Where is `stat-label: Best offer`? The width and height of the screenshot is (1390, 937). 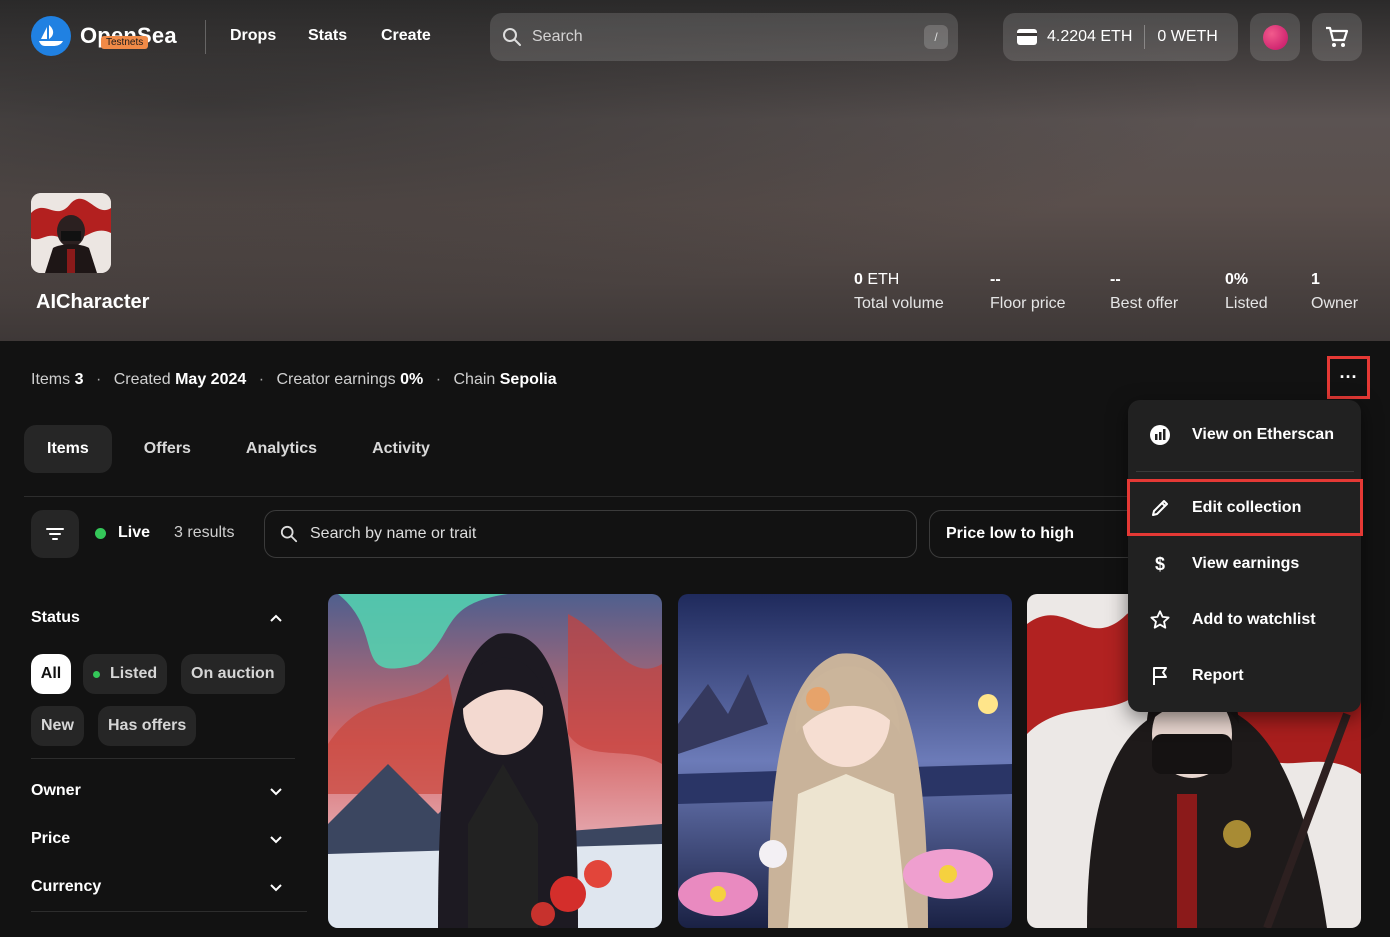 stat-label: Best offer is located at coordinates (1144, 303).